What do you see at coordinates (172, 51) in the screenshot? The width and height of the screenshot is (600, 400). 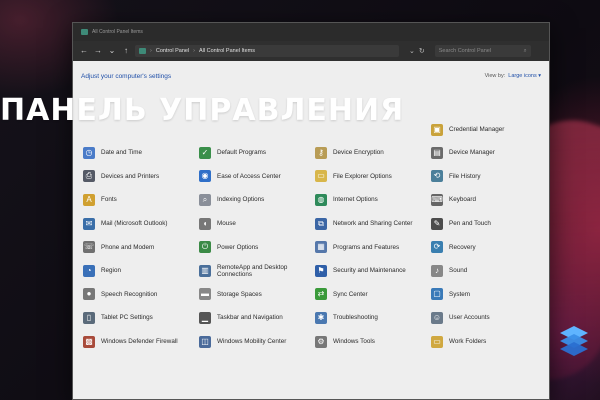 I see `breadcrumb-control-panel: Control Panel` at bounding box center [172, 51].